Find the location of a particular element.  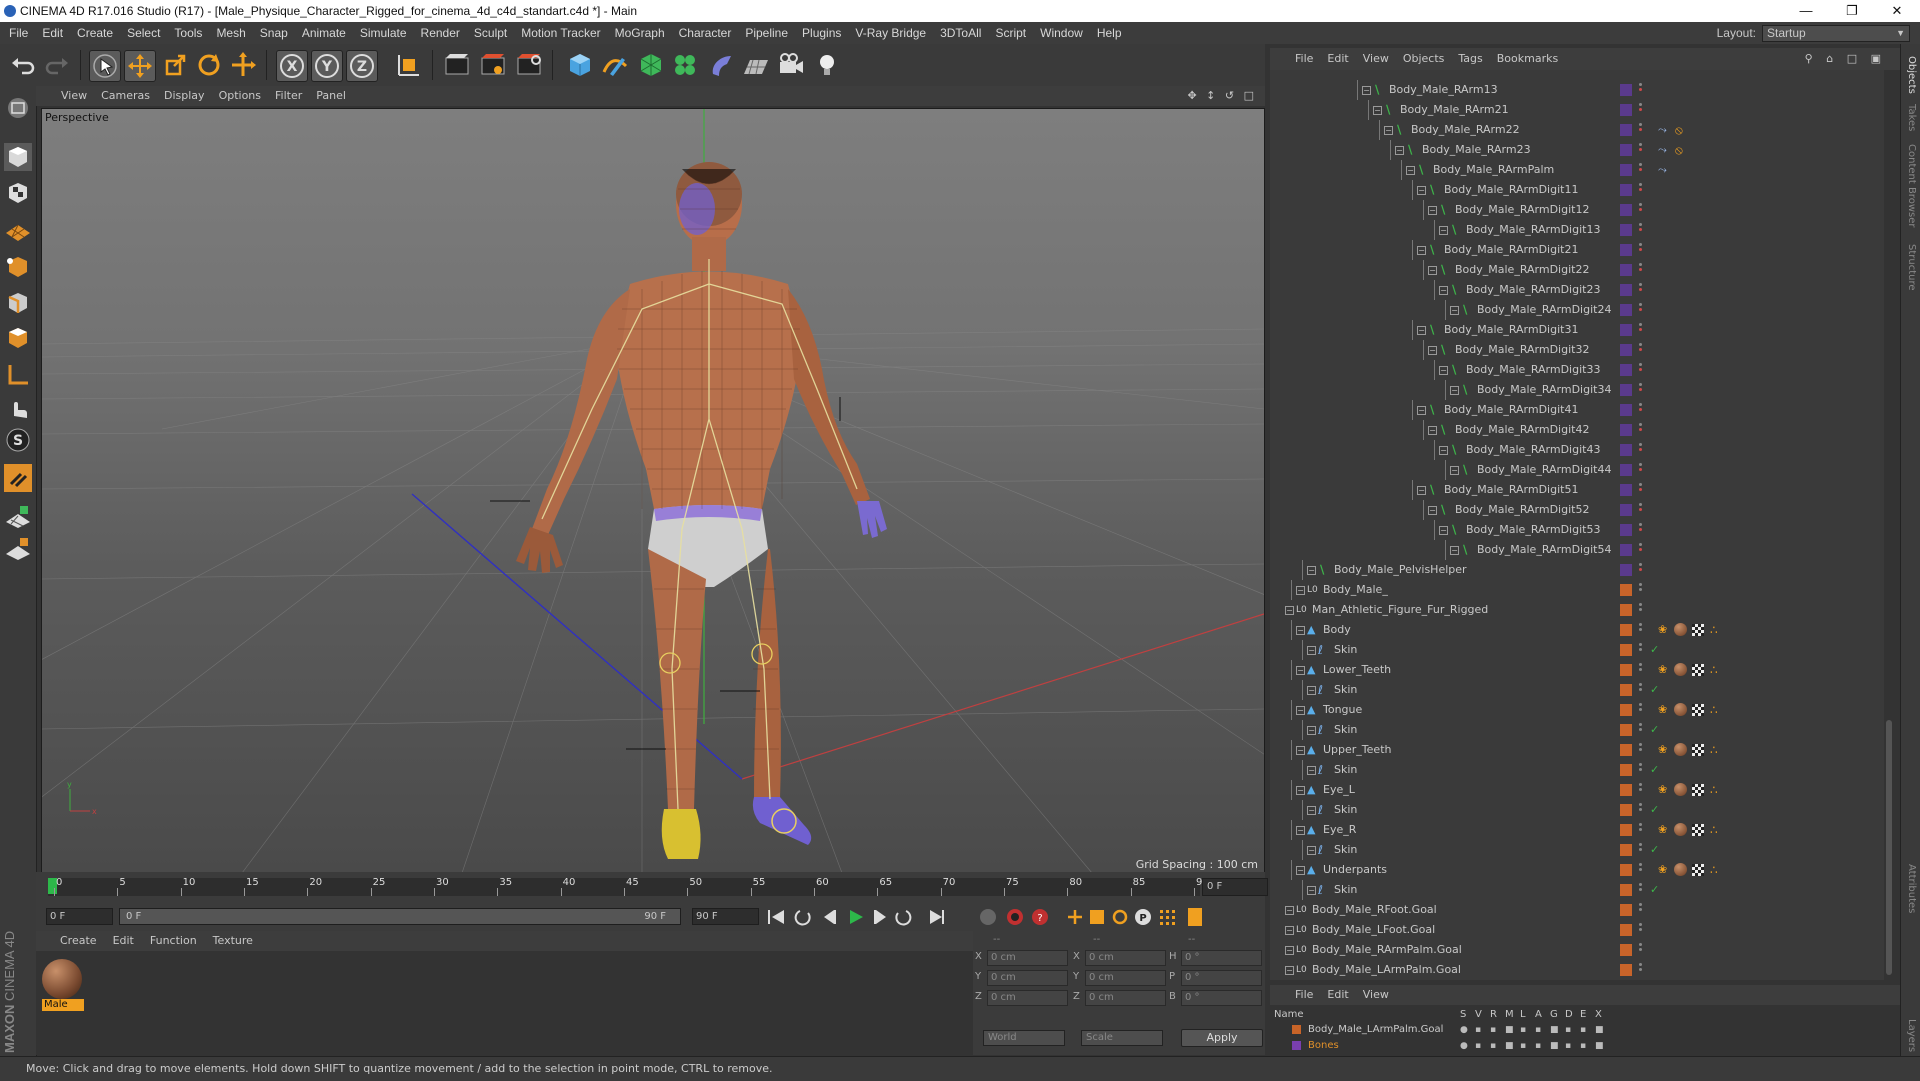

viewport-nav-icons: ✥ ↕ ↺ □ is located at coordinates (1222, 96).